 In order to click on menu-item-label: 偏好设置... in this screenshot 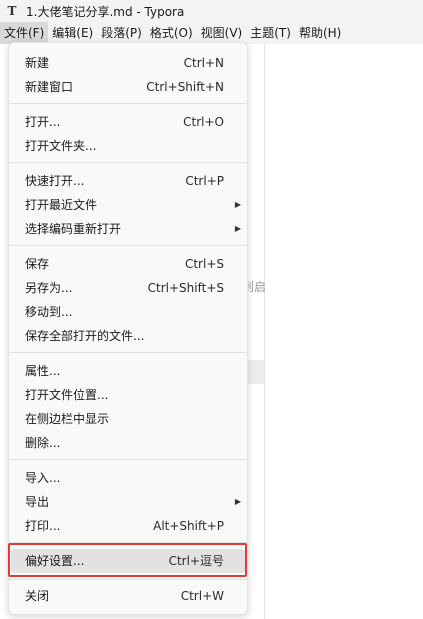, I will do `click(55, 561)`.